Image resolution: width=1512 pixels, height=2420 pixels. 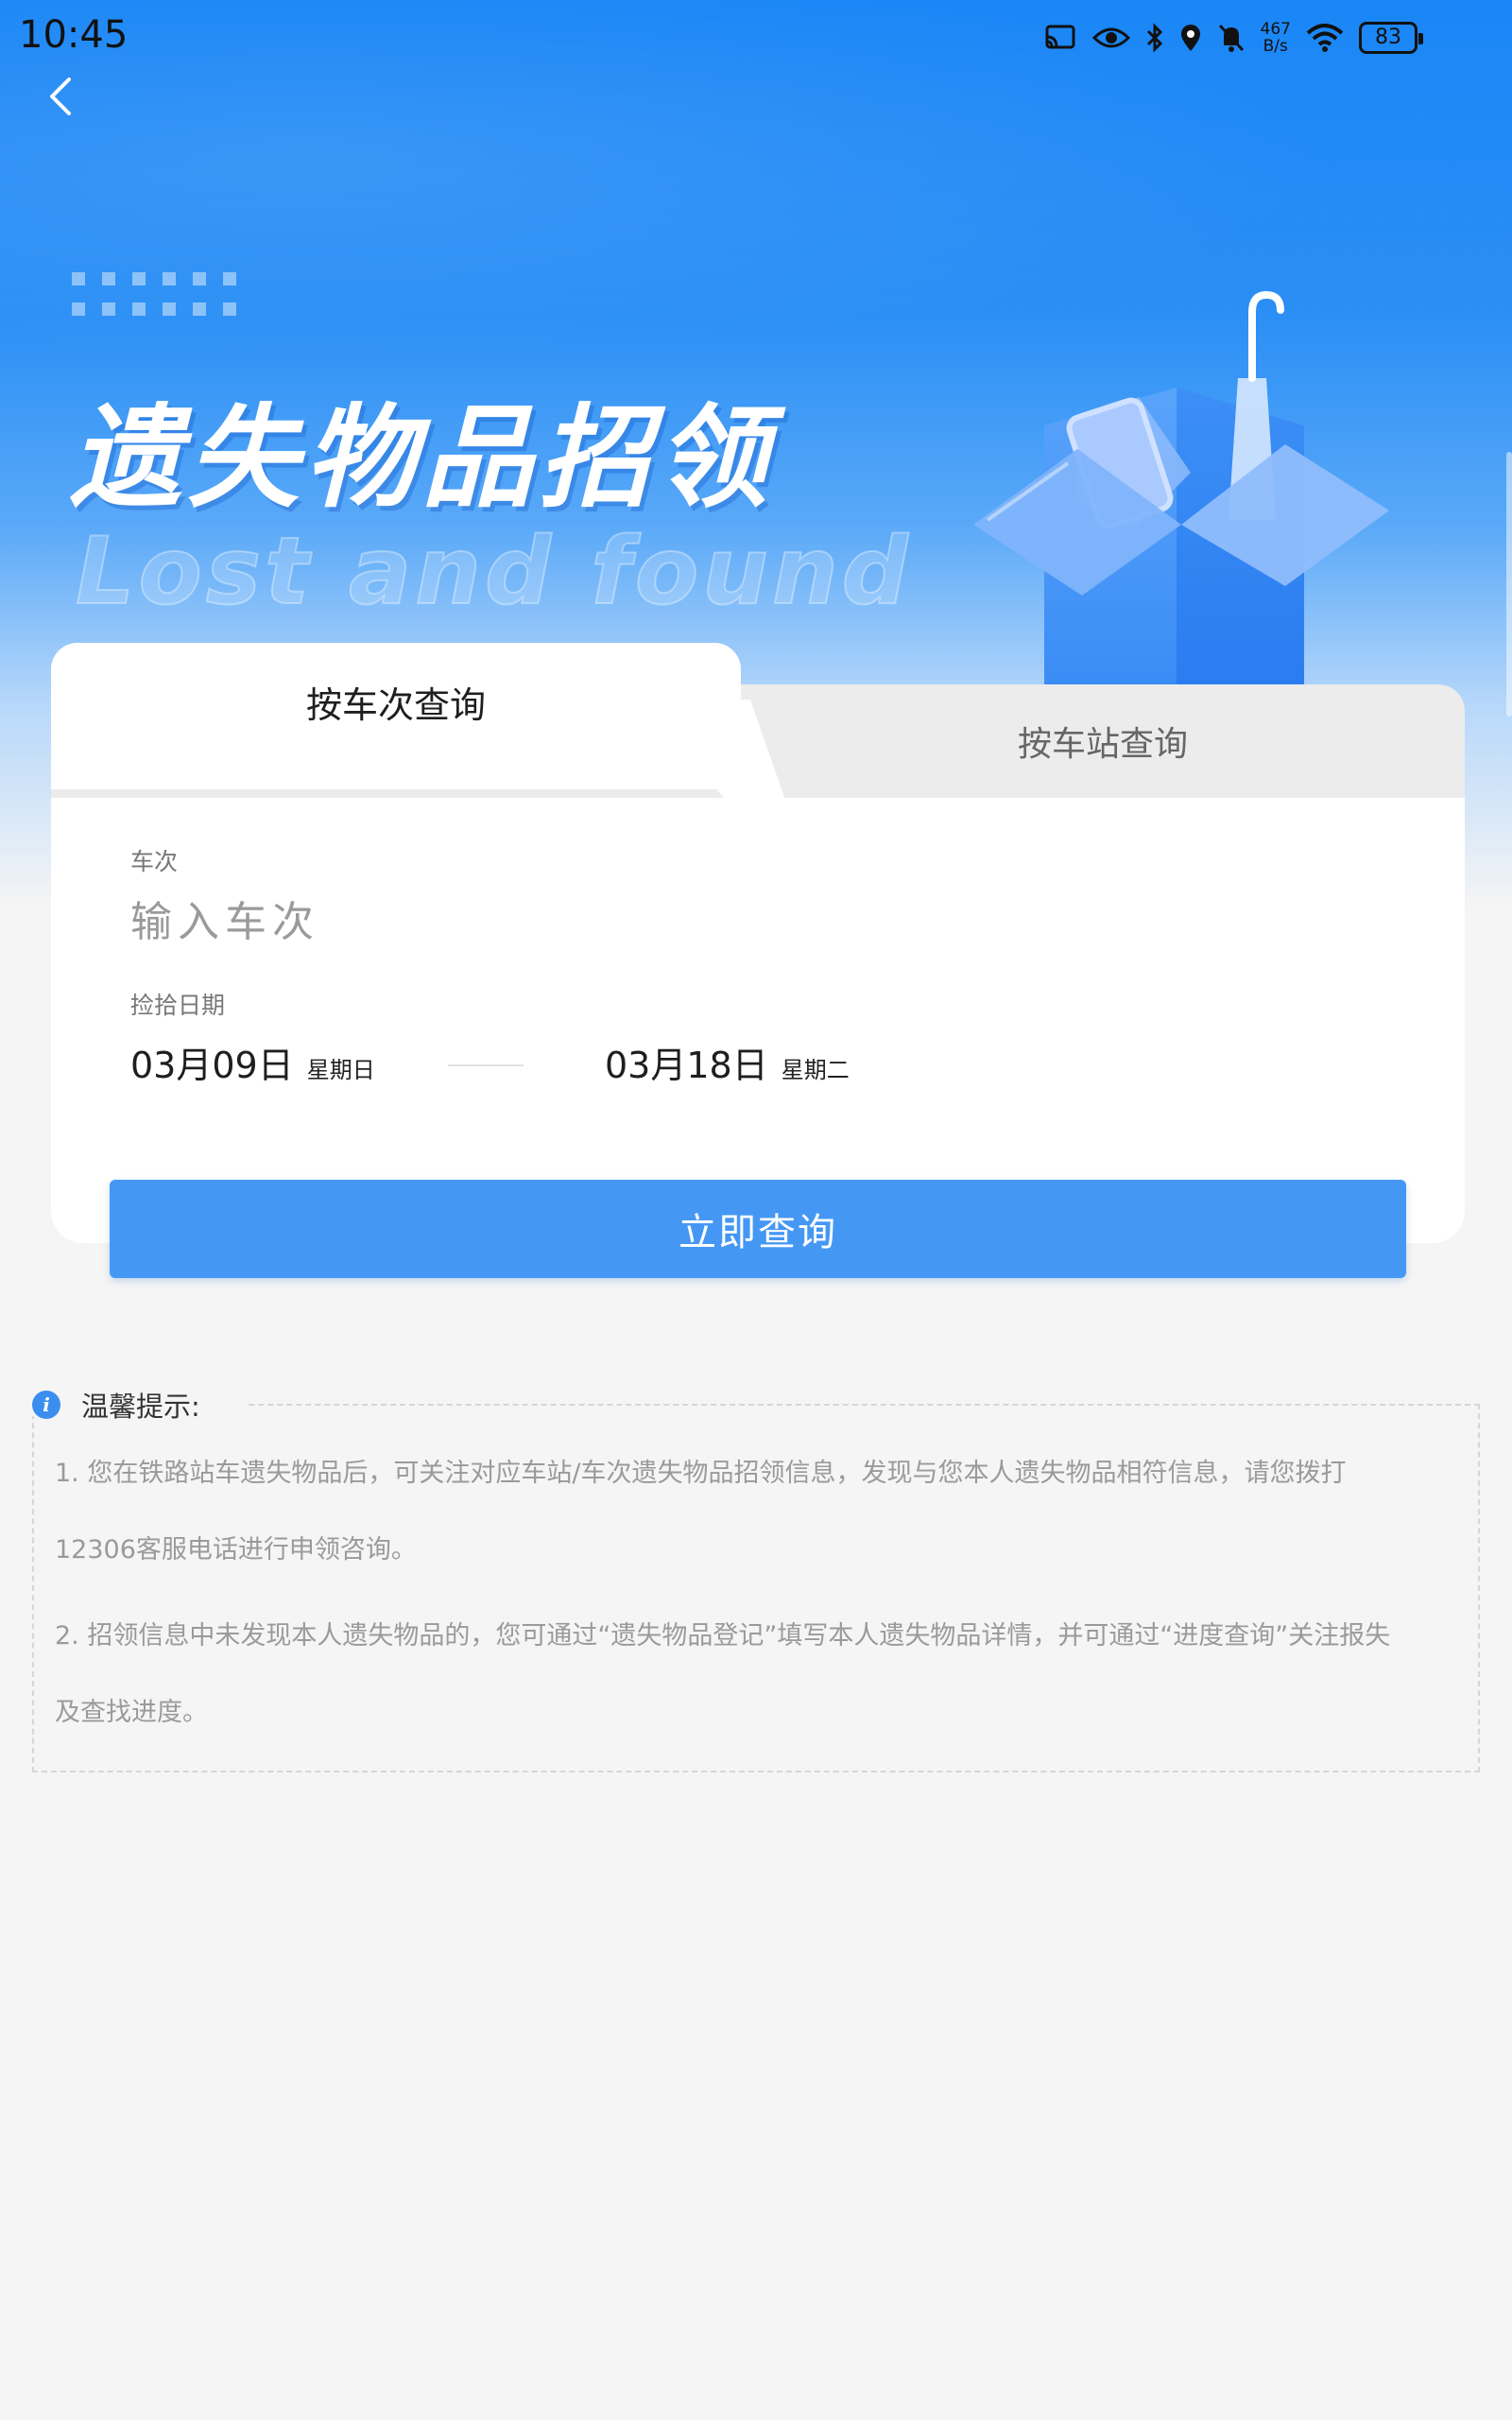 I want to click on mute-icon, so click(x=1231, y=38).